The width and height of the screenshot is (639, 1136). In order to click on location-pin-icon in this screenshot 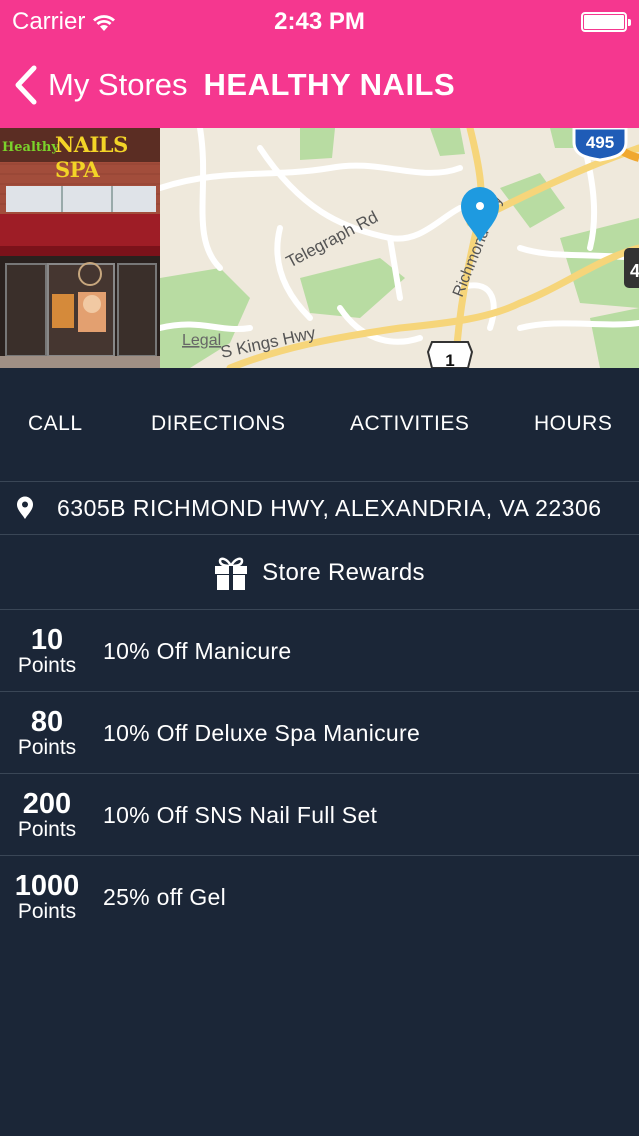, I will do `click(480, 214)`.